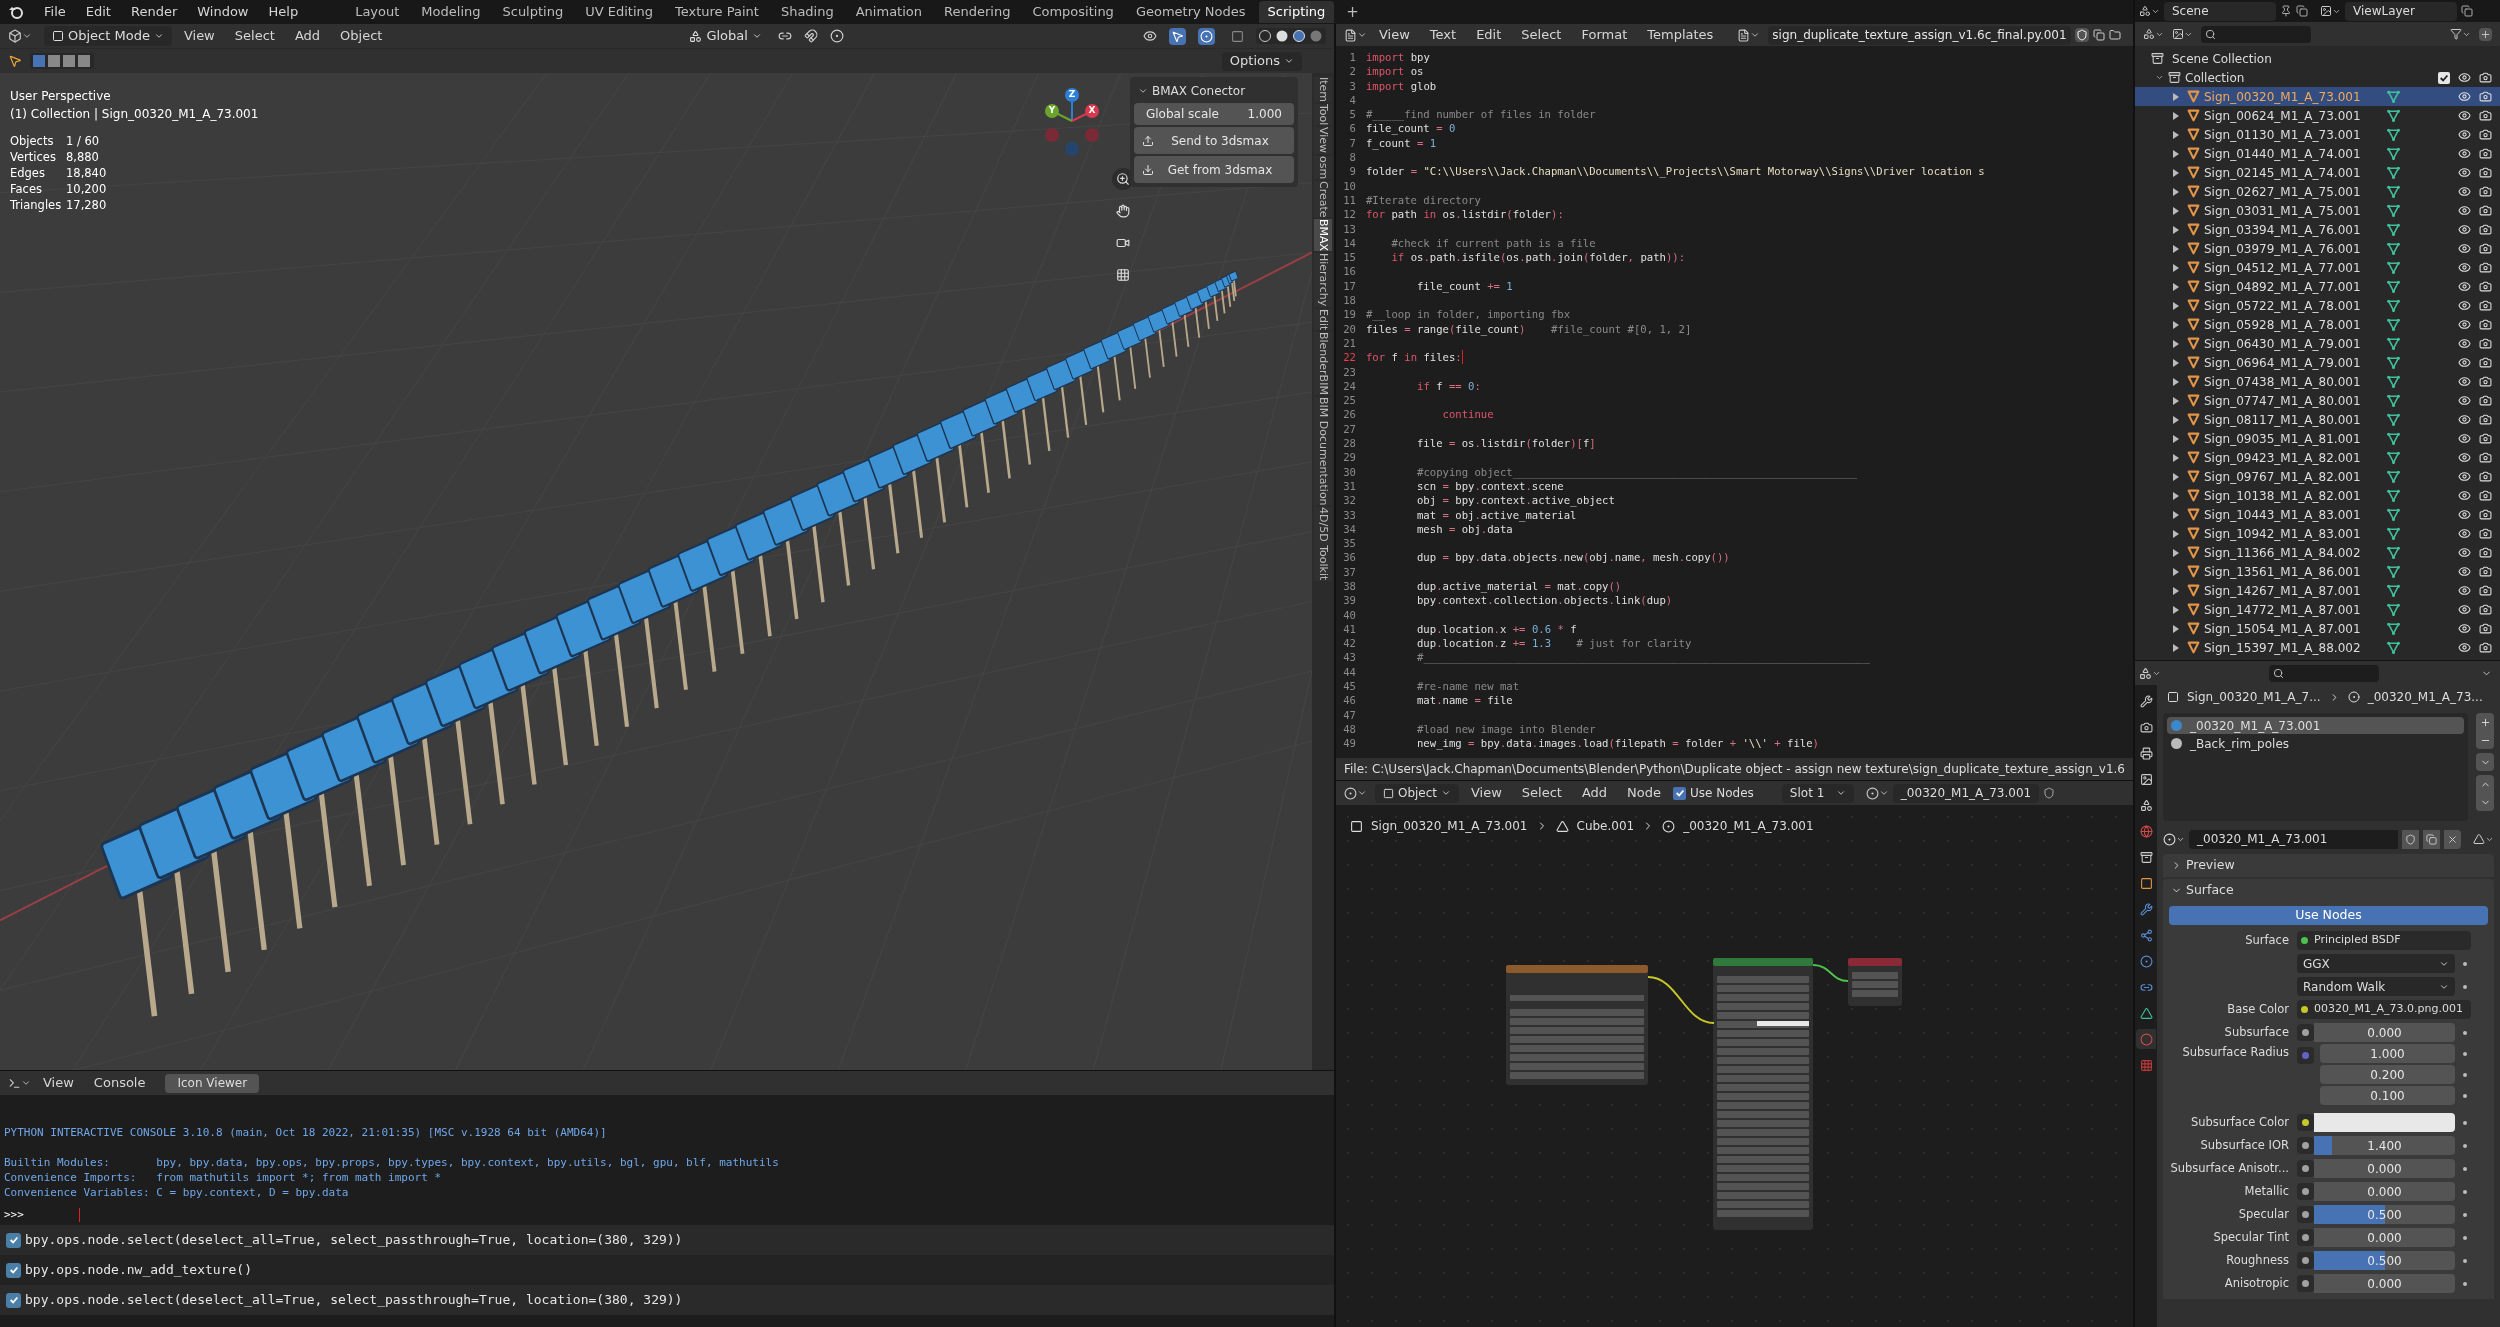  I want to click on outliner-row: Sign_03031_M1_A_75.001, so click(2317, 210).